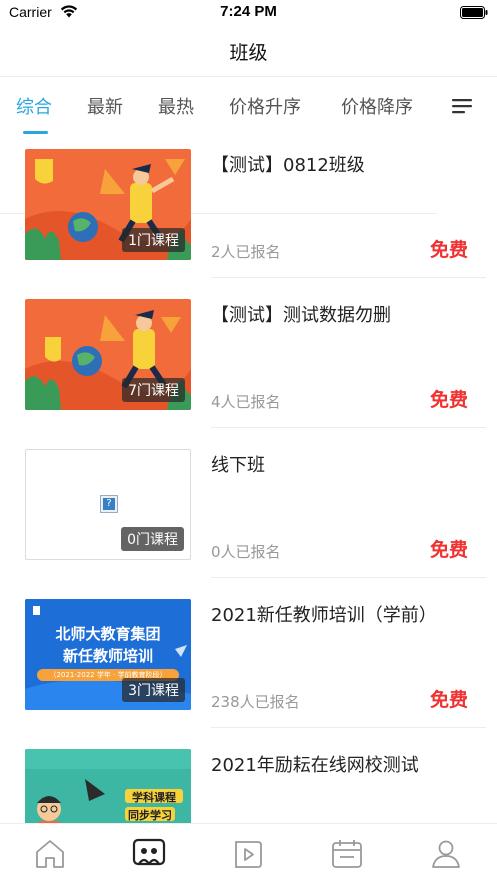  Describe the element at coordinates (105, 106) in the screenshot. I see `tab-newest: 最新` at that location.